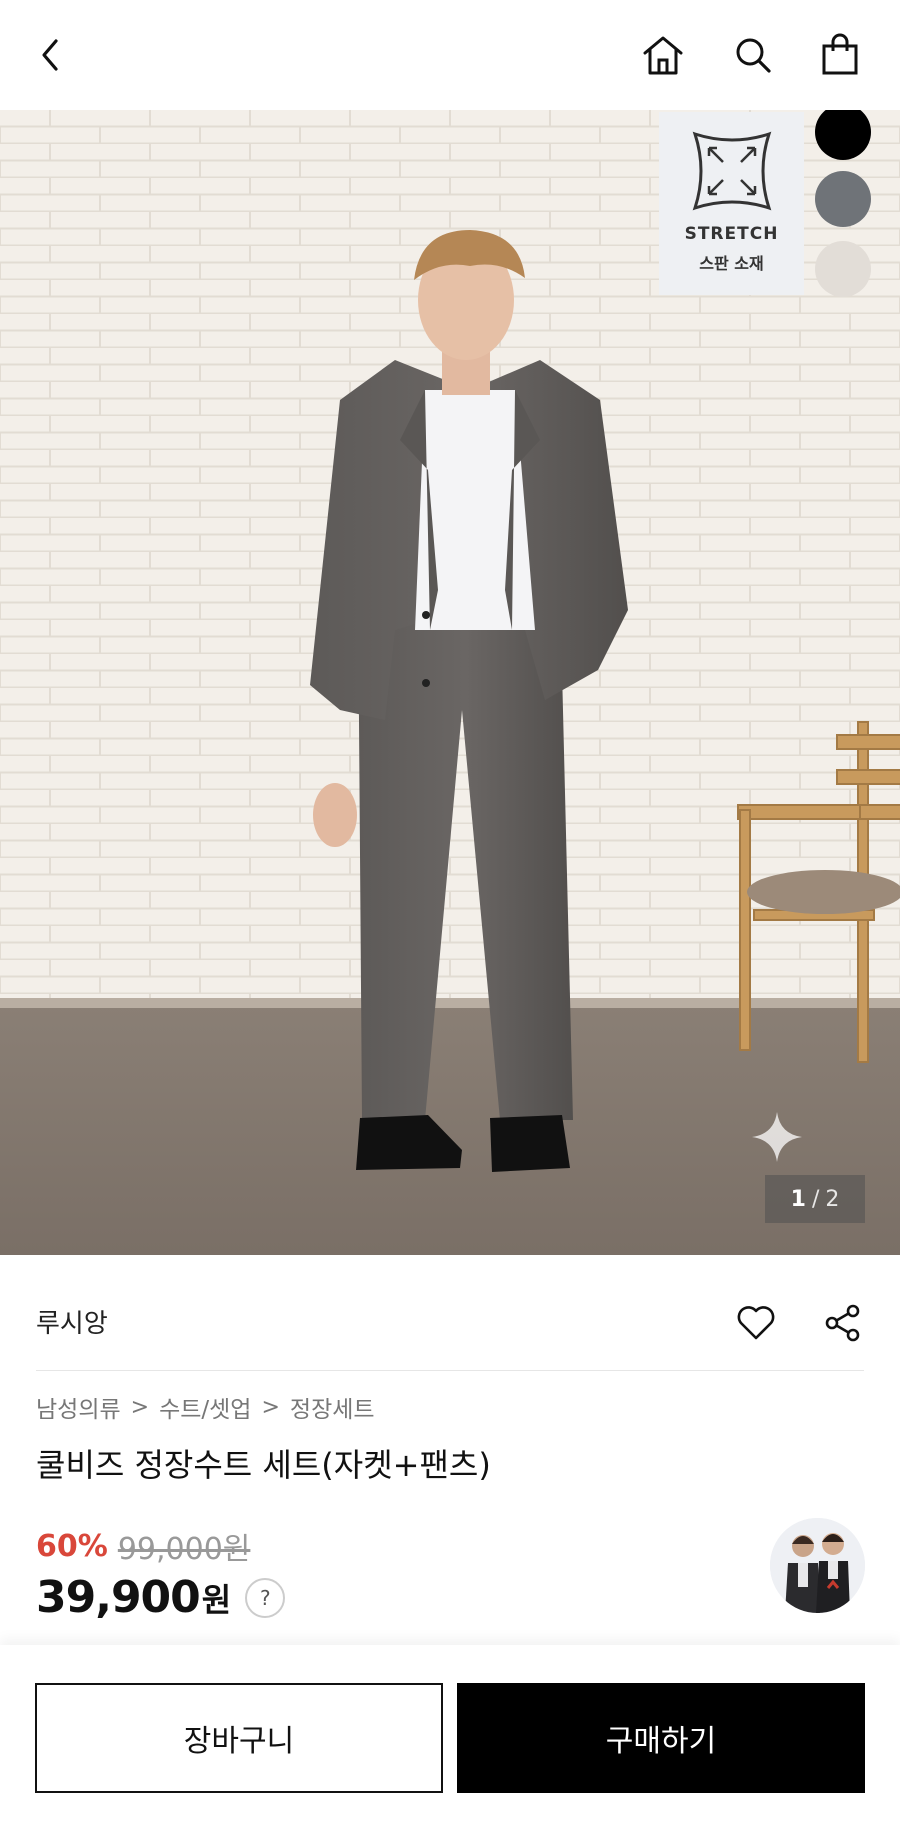 The image size is (900, 1829). I want to click on search-button, so click(753, 55).